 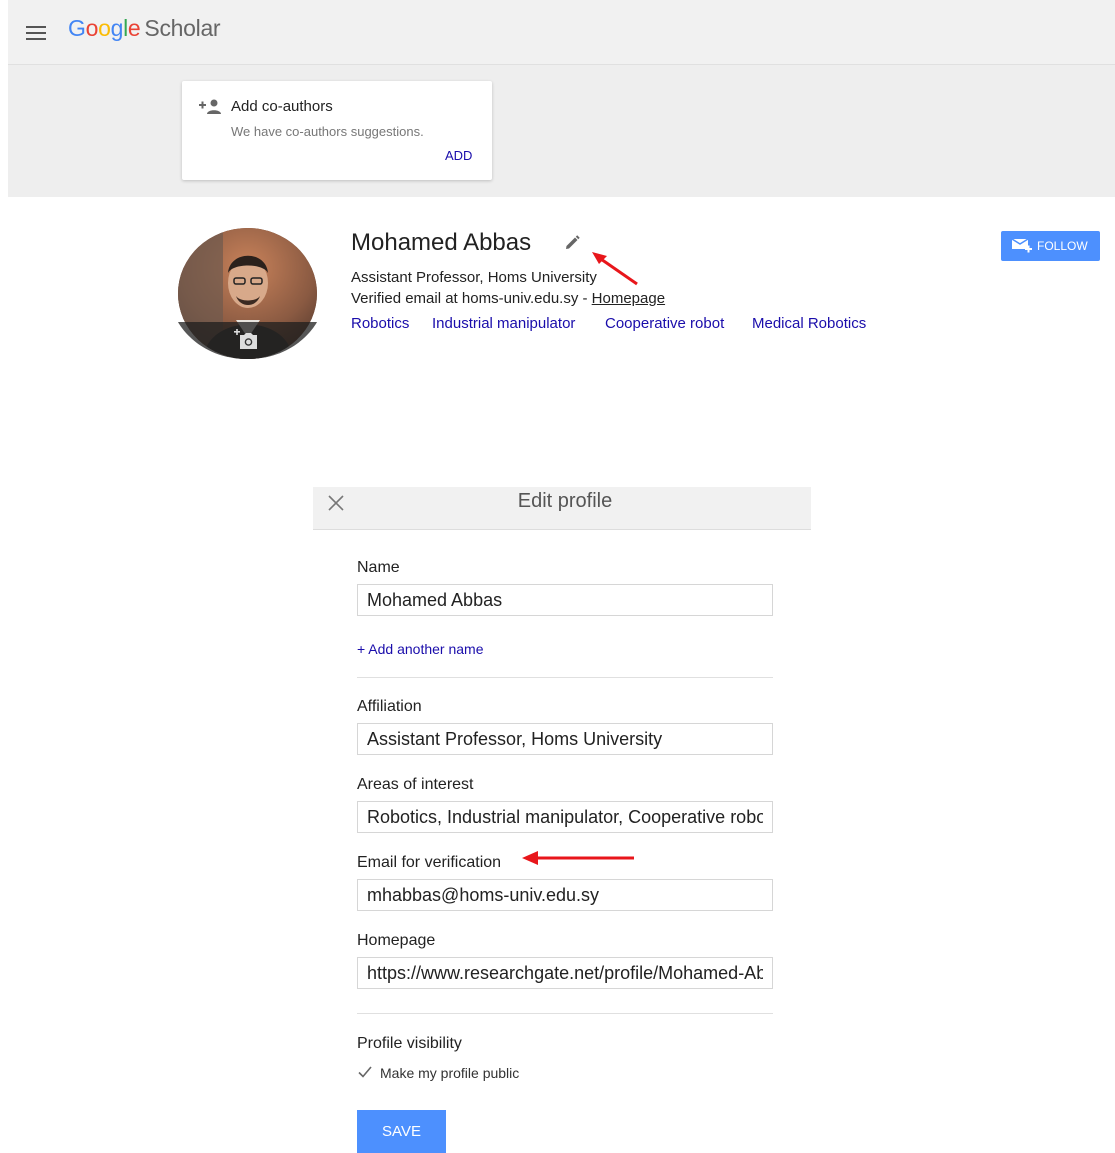 What do you see at coordinates (211, 109) in the screenshot?
I see `add-person-icon` at bounding box center [211, 109].